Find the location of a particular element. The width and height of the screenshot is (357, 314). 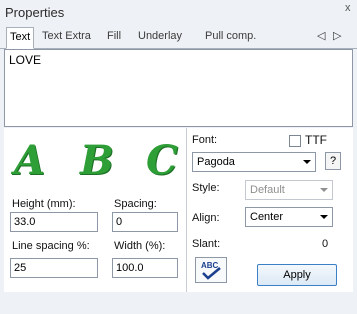

style-select: Default is located at coordinates (289, 190).